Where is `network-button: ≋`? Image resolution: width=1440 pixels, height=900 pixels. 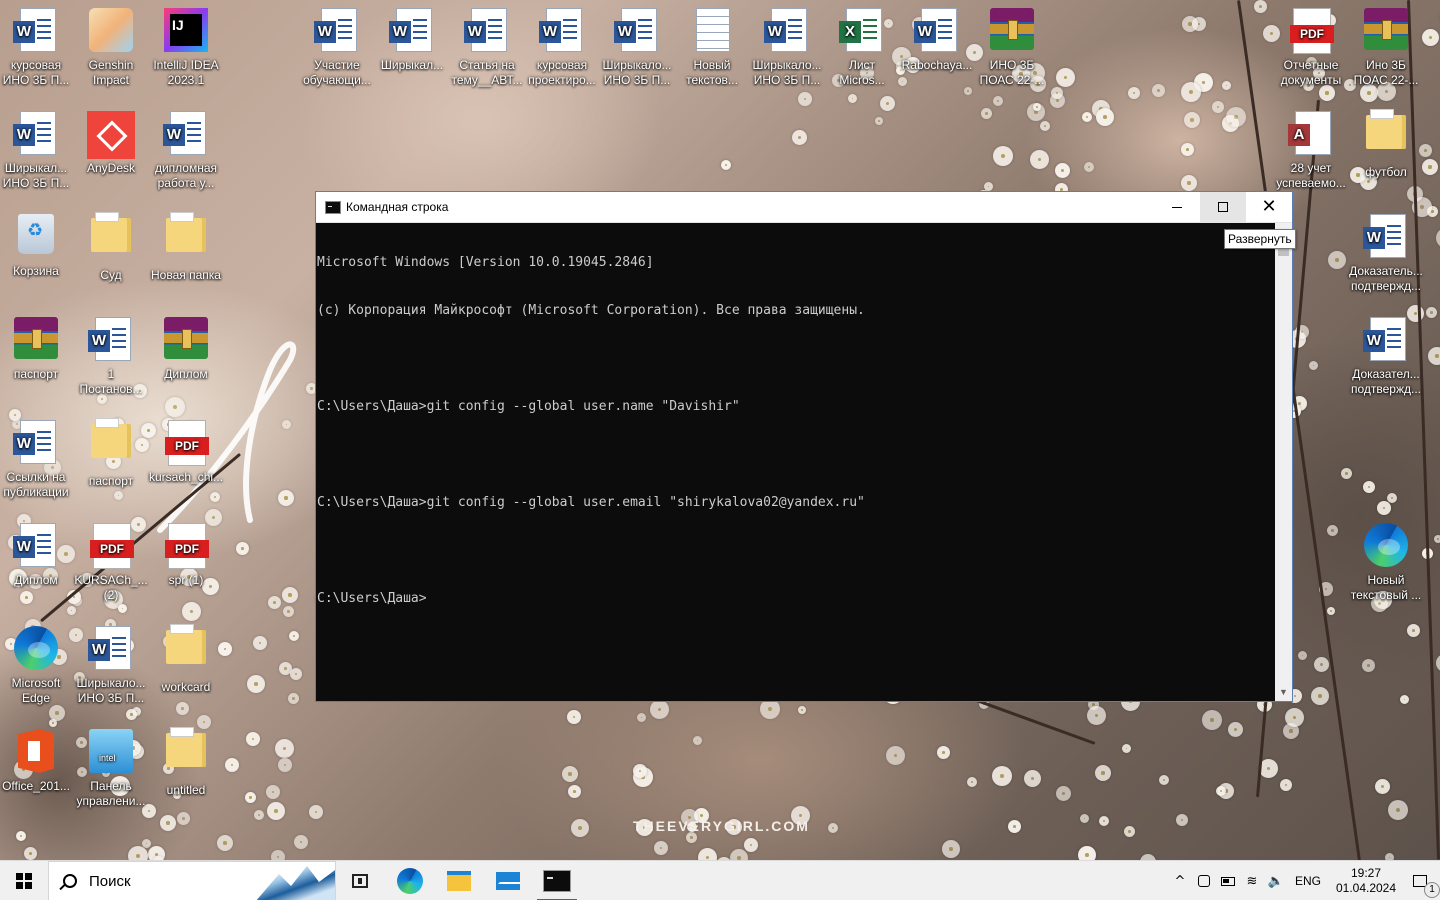
network-button: ≋ is located at coordinates (1252, 880).